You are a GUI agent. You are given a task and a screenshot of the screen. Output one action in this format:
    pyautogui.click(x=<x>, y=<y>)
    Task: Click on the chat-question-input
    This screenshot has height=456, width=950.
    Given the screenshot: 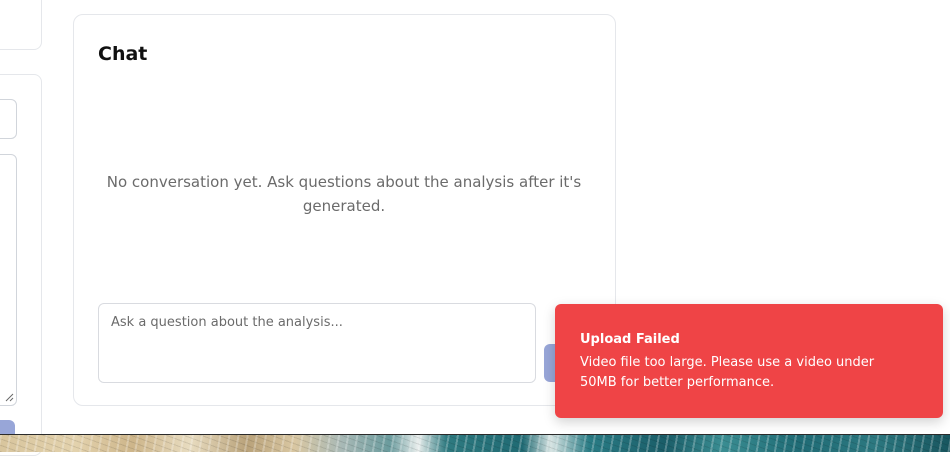 What is the action you would take?
    pyautogui.click(x=317, y=343)
    